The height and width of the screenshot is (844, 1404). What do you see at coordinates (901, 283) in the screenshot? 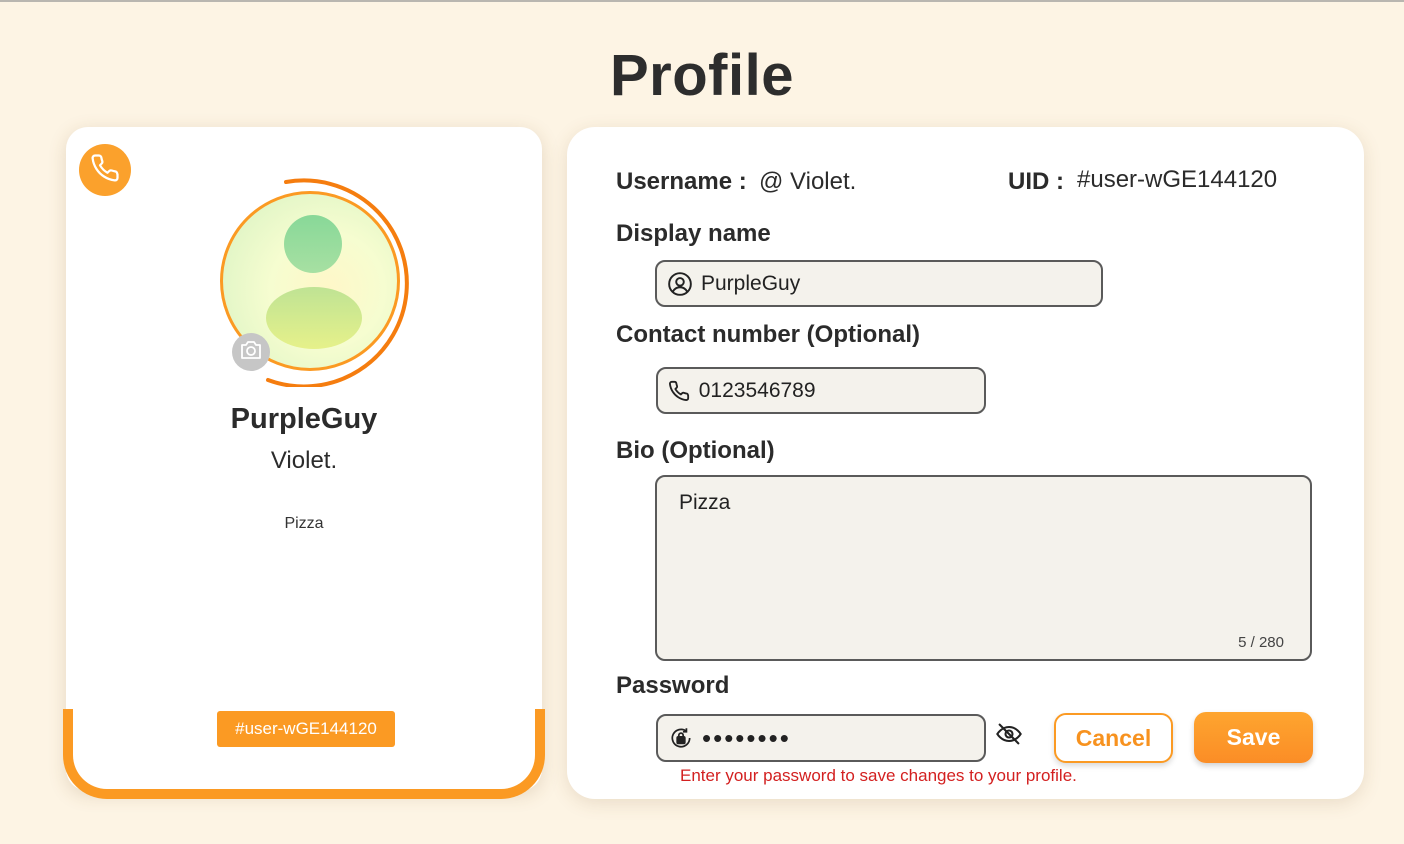
I see `display-name-input` at bounding box center [901, 283].